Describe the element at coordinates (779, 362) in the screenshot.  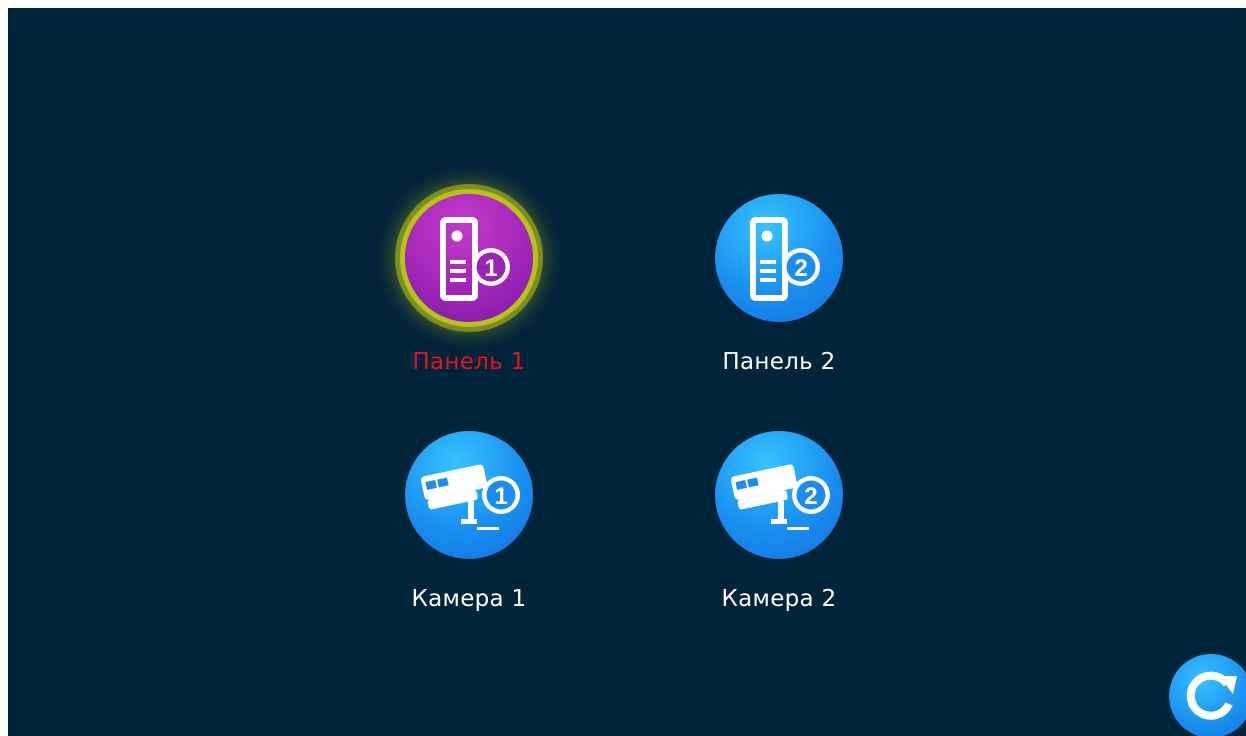
I see `tile-label: Панель 2` at that location.